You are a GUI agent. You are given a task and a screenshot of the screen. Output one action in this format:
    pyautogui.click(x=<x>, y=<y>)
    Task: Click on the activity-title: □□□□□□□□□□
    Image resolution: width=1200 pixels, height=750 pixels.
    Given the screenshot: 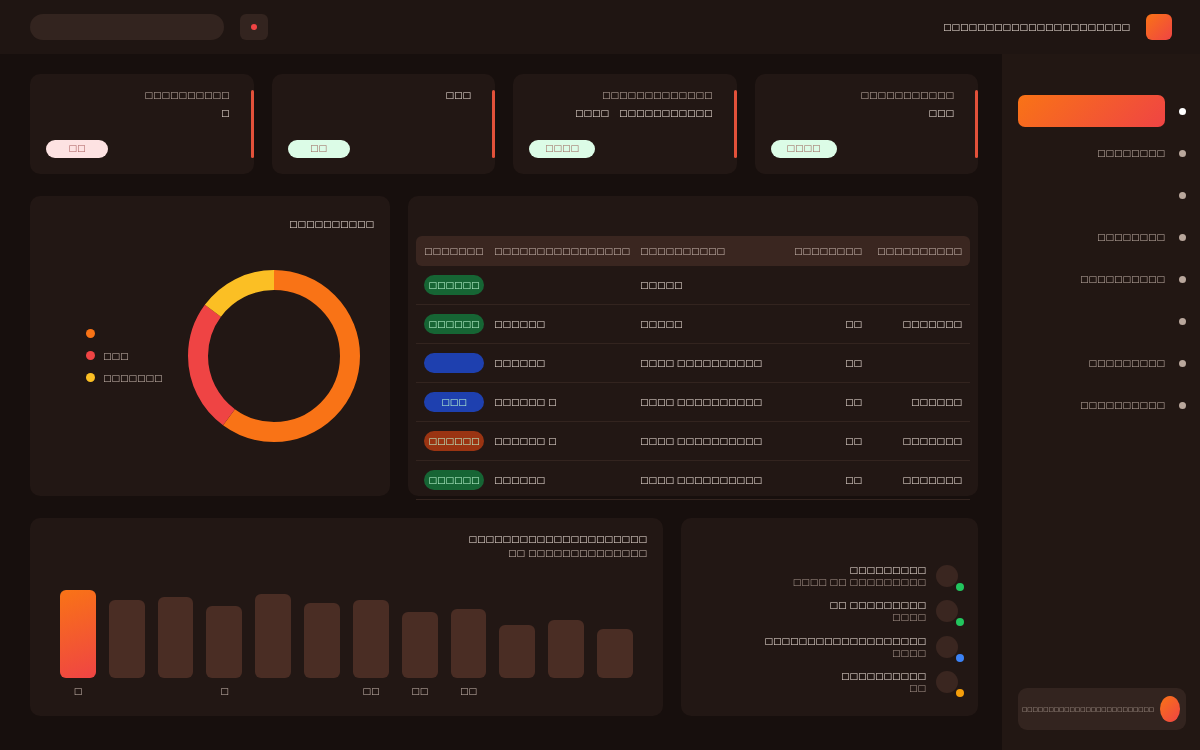 What is the action you would take?
    pyautogui.click(x=883, y=676)
    